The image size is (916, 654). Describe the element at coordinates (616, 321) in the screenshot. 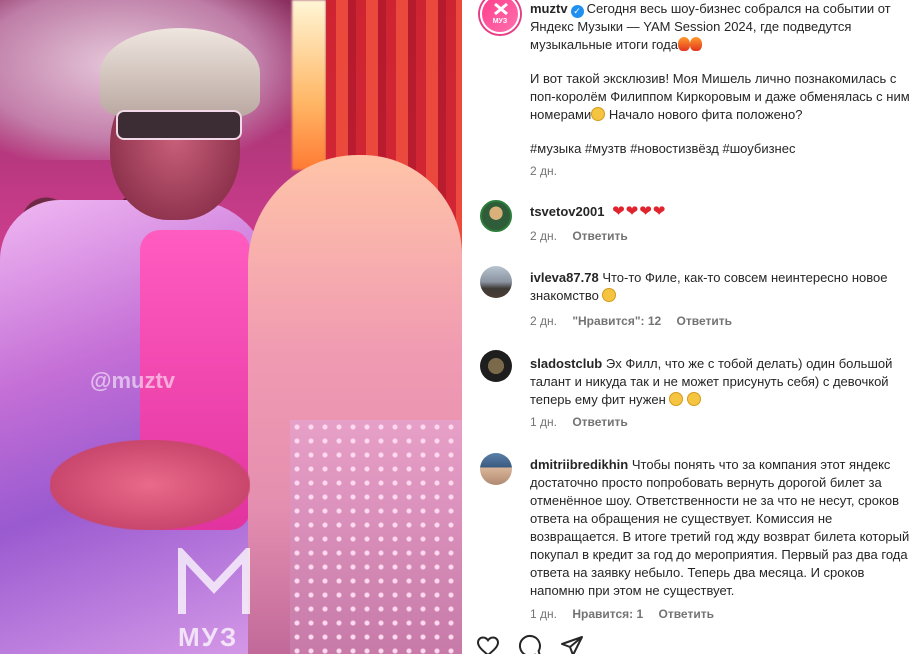

I see `likes-count: "Нравится": 12` at that location.